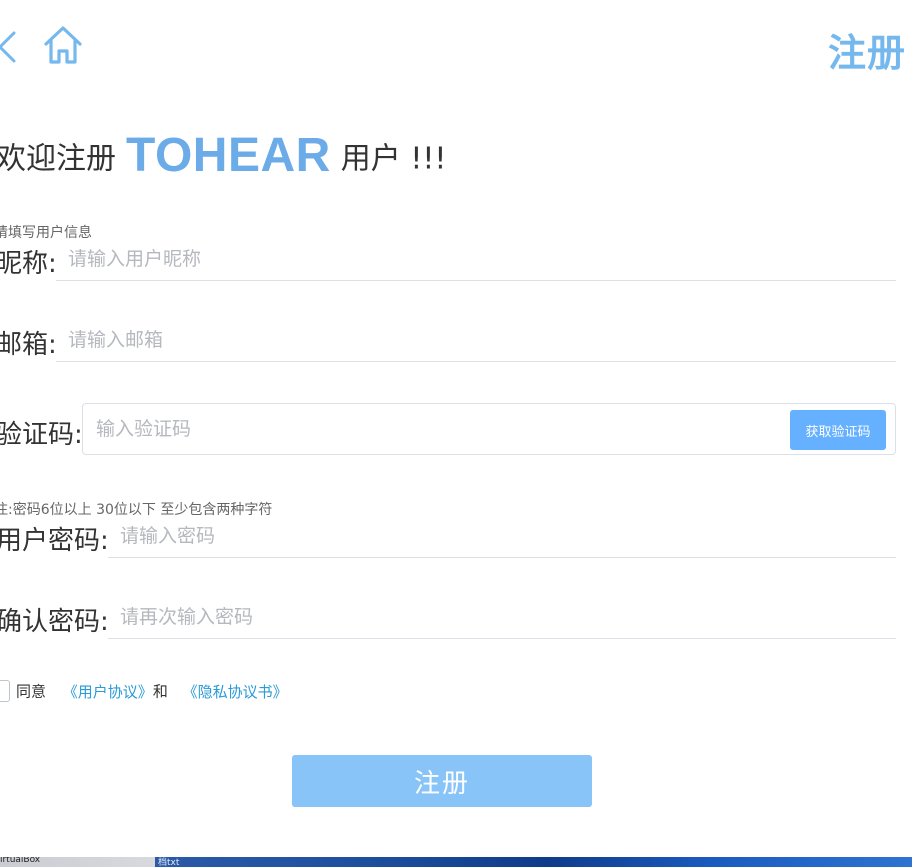 This screenshot has height=867, width=912. I want to click on confirm-password-row: 确认密码:, so click(448, 618).